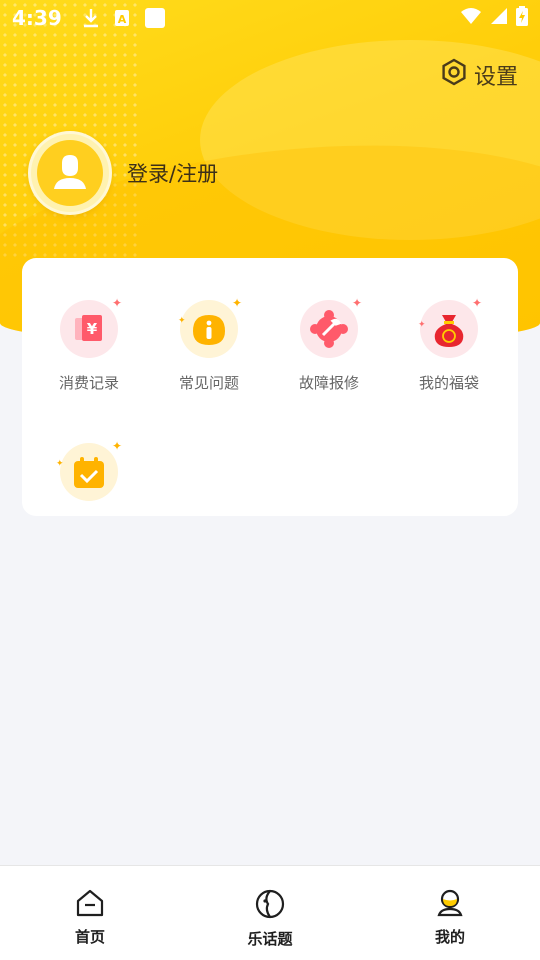  Describe the element at coordinates (450, 327) in the screenshot. I see `lucky-bag-icon: ✦ ✦` at that location.